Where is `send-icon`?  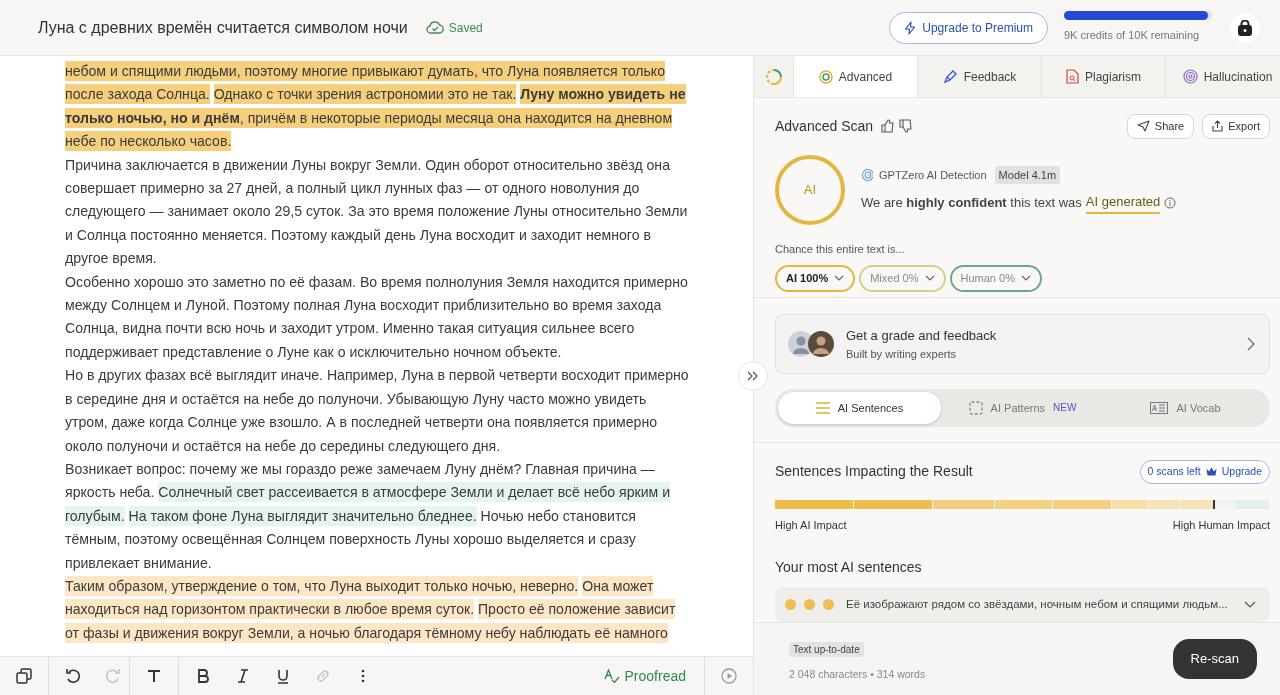 send-icon is located at coordinates (1143, 126).